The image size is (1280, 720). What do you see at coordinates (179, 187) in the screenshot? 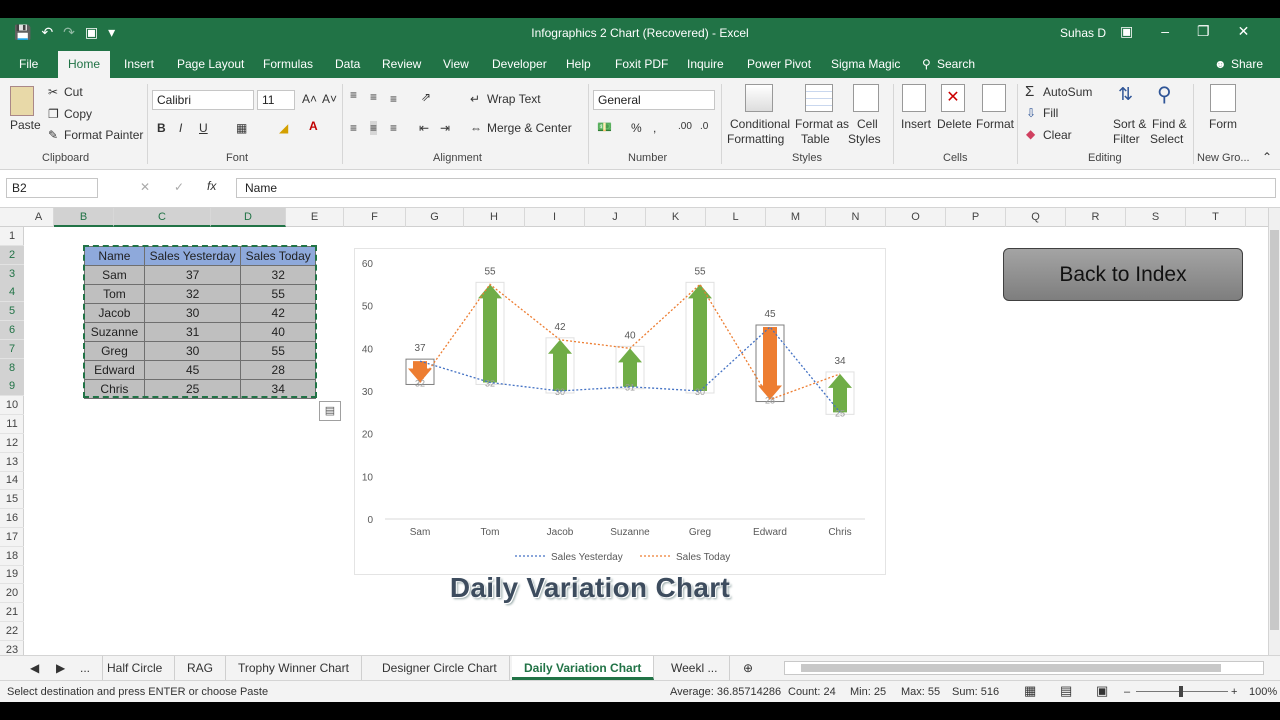
I see `confirm-entry-icon: ✓` at bounding box center [179, 187].